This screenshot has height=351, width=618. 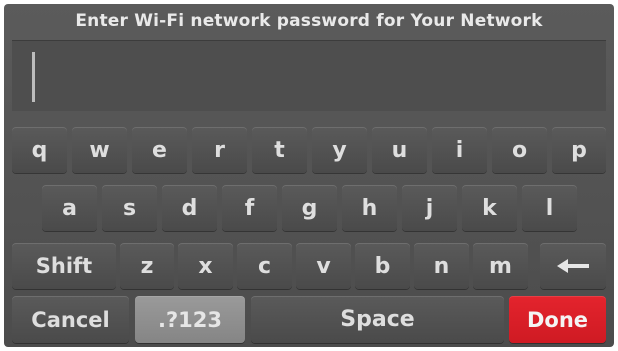 I want to click on key-y: y, so click(x=339, y=150).